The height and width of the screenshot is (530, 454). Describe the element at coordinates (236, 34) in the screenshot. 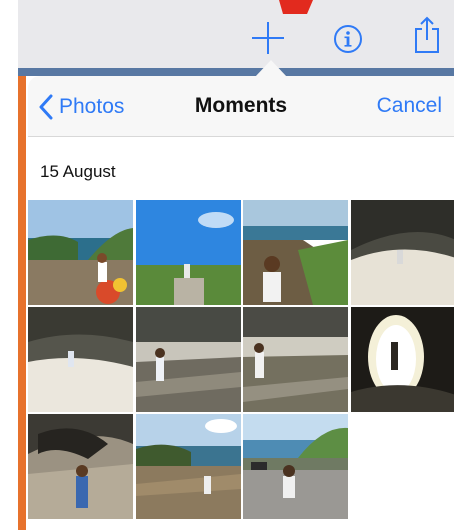

I see `toolbar` at that location.